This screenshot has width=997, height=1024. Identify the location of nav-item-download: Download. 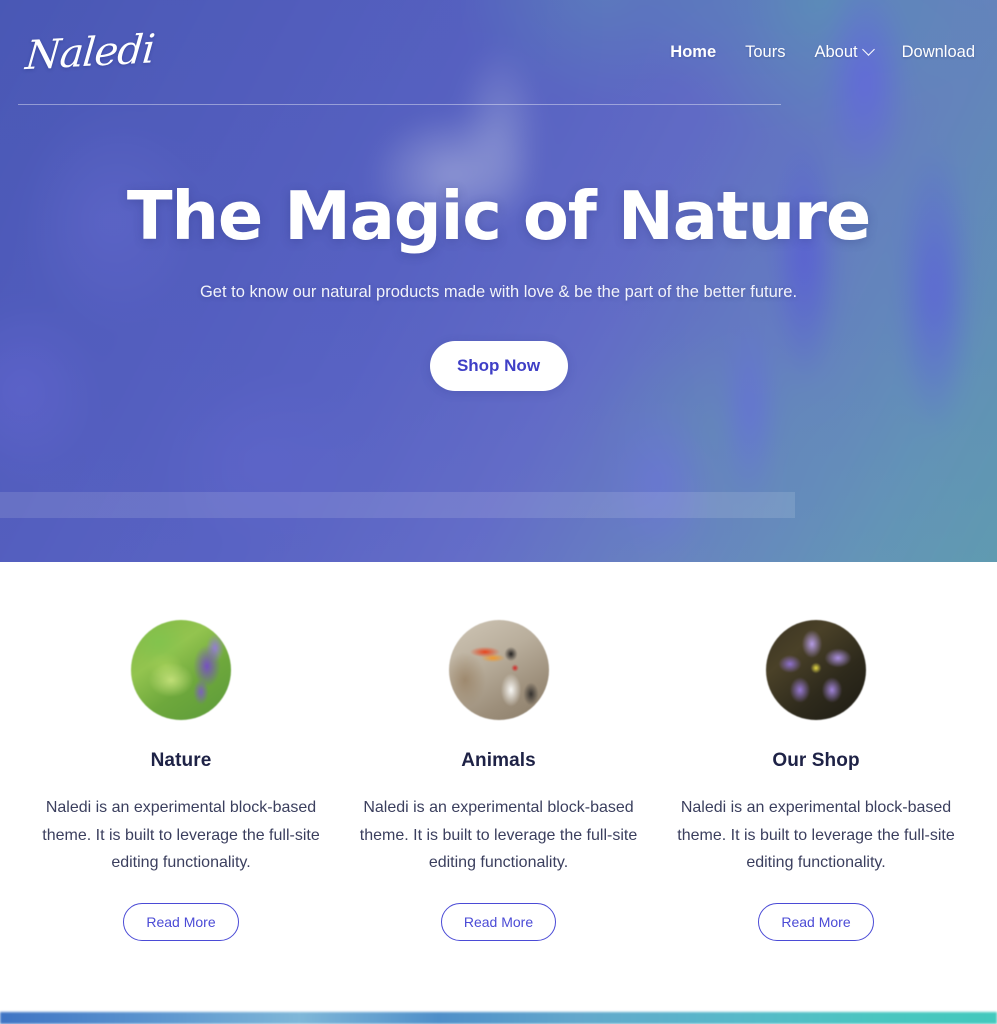
(938, 52).